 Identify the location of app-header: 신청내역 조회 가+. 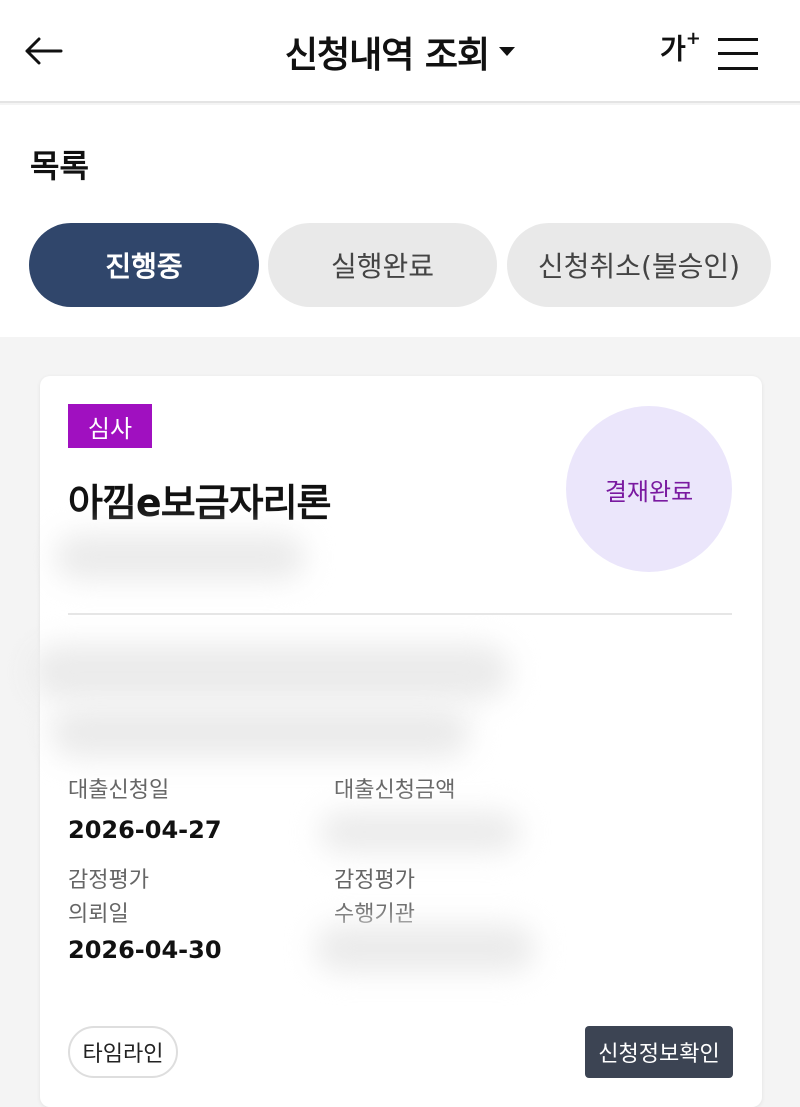
(400, 51).